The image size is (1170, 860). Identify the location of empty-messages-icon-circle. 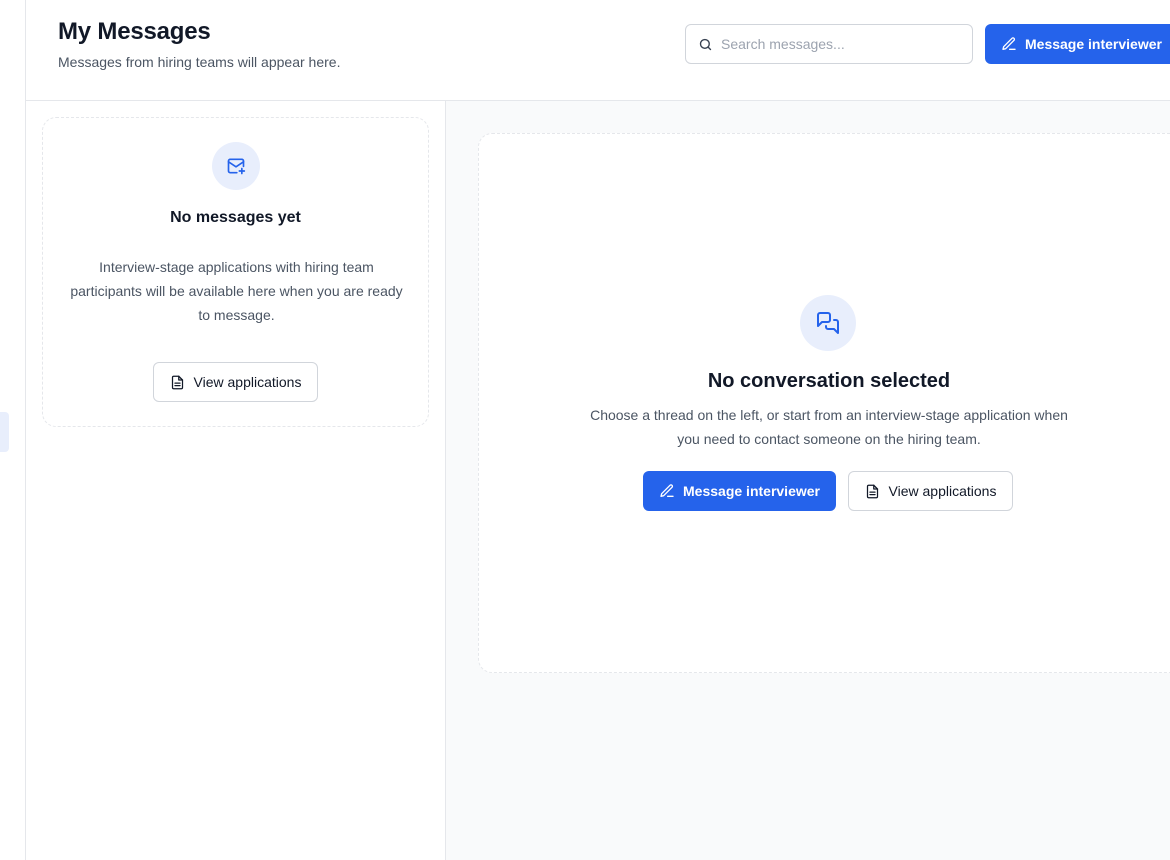
(236, 166).